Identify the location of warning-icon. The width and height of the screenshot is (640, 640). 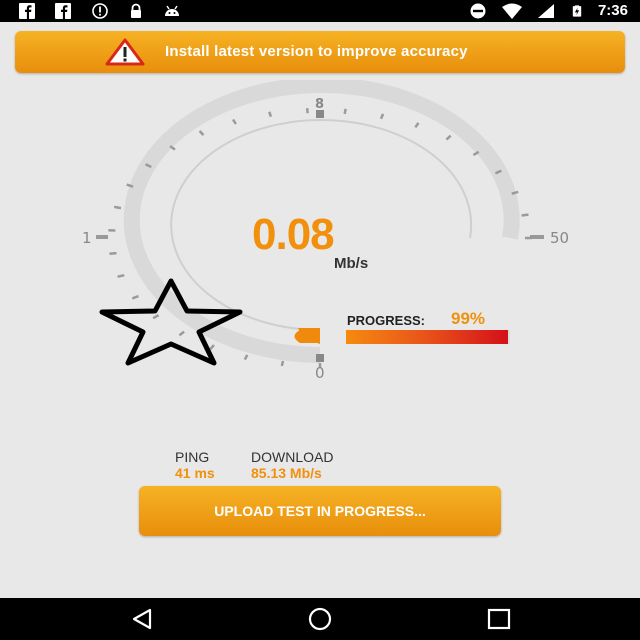
(125, 52).